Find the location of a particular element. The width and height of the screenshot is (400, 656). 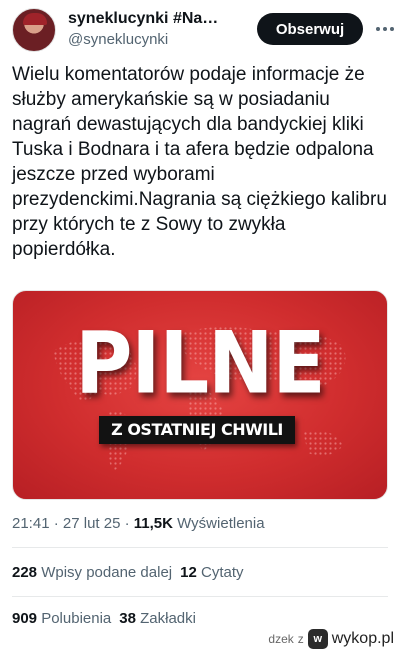

media-banner: Z OSTATNIEJ CHWILI is located at coordinates (197, 430).